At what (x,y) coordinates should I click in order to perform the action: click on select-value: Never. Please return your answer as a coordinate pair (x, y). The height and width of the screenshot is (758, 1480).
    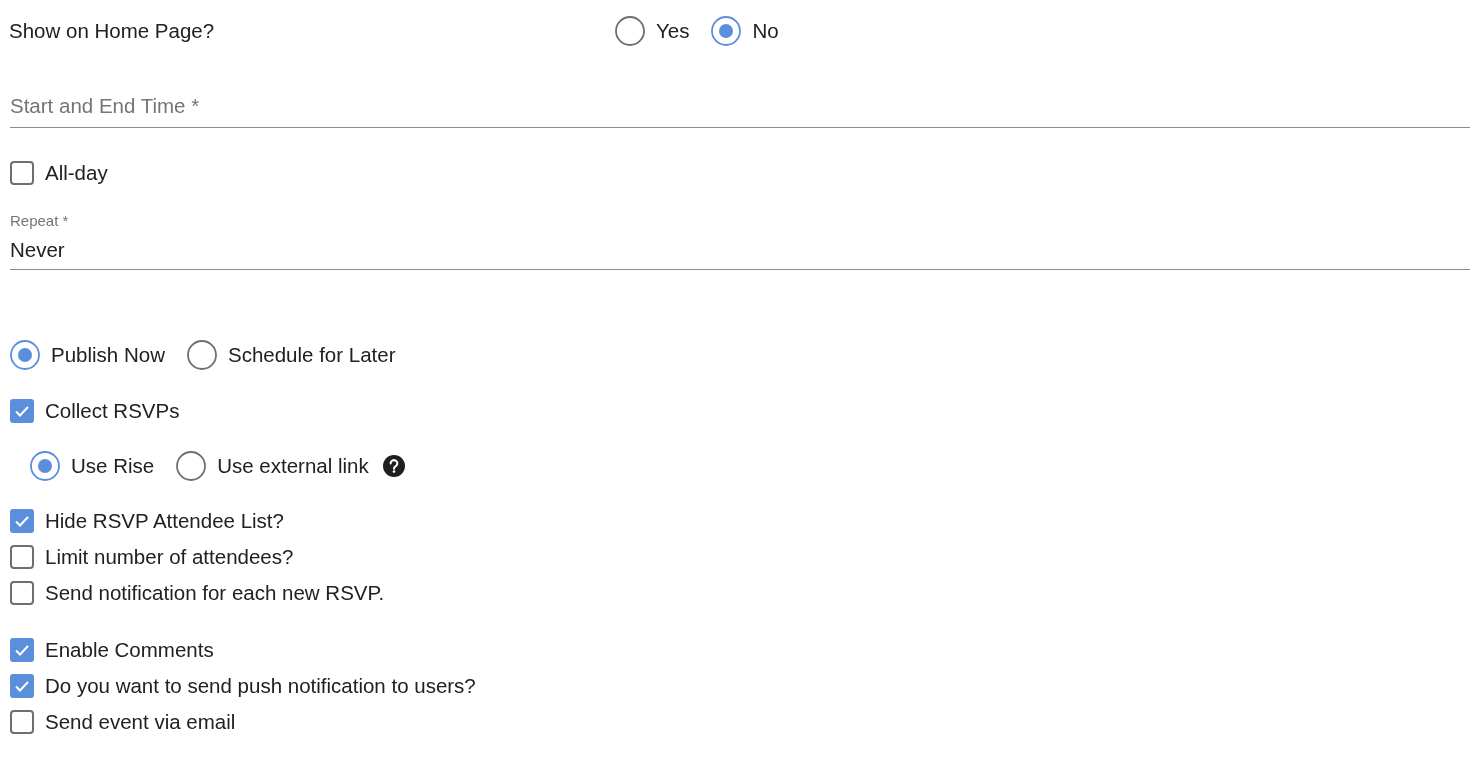
    Looking at the image, I should click on (38, 250).